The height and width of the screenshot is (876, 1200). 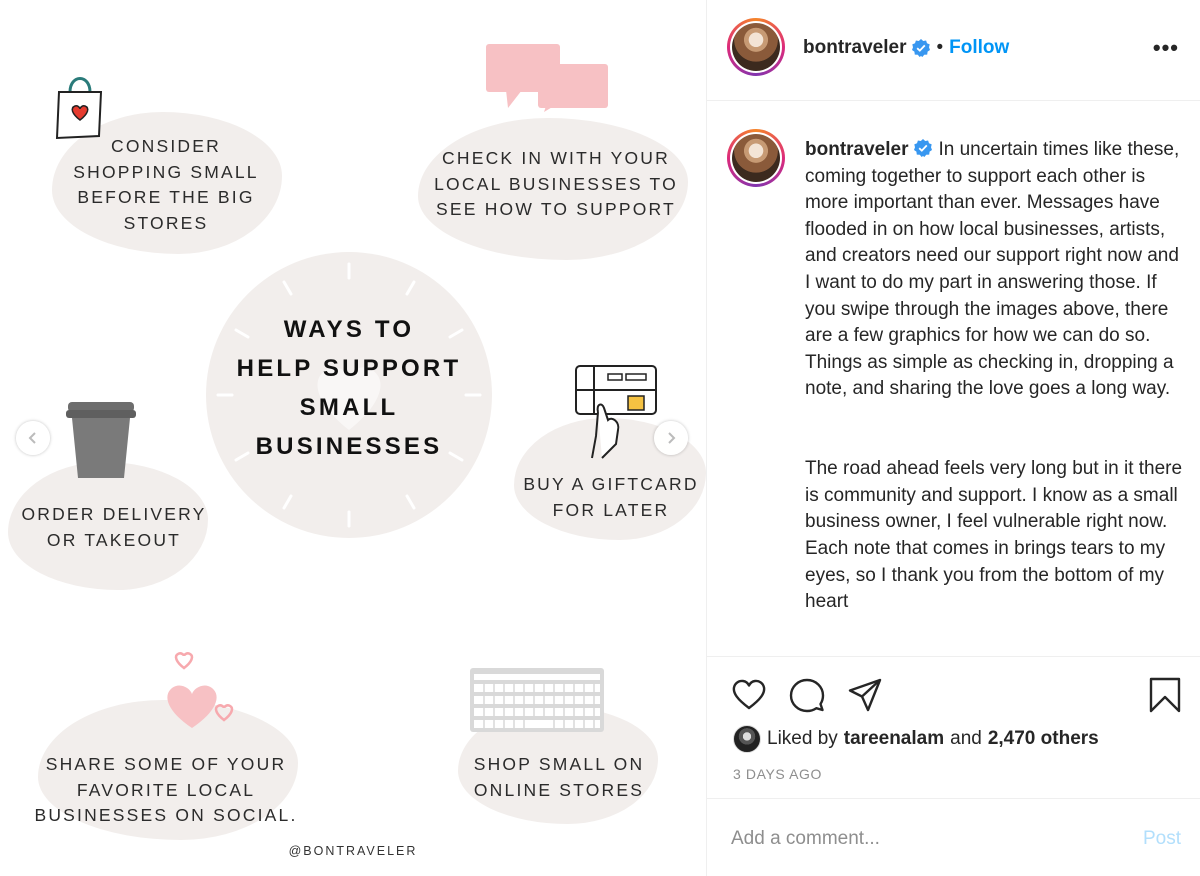 What do you see at coordinates (1043, 739) in the screenshot?
I see `likes-count-link: 2,470 others` at bounding box center [1043, 739].